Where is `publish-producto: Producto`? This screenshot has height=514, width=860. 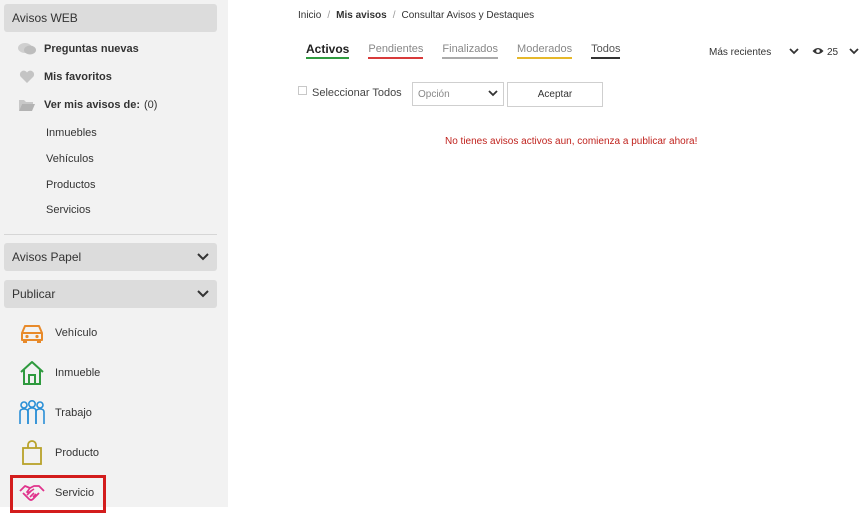
publish-producto: Producto is located at coordinates (113, 453).